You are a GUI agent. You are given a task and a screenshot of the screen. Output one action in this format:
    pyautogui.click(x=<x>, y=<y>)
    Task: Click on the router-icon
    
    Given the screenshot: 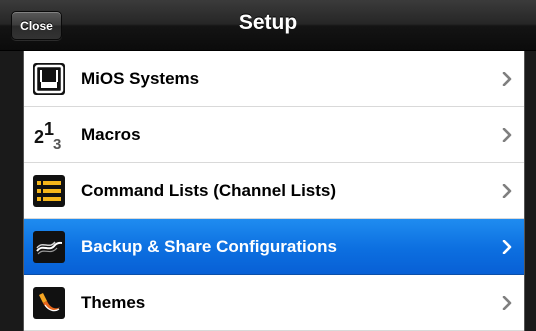 What is the action you would take?
    pyautogui.click(x=49, y=78)
    